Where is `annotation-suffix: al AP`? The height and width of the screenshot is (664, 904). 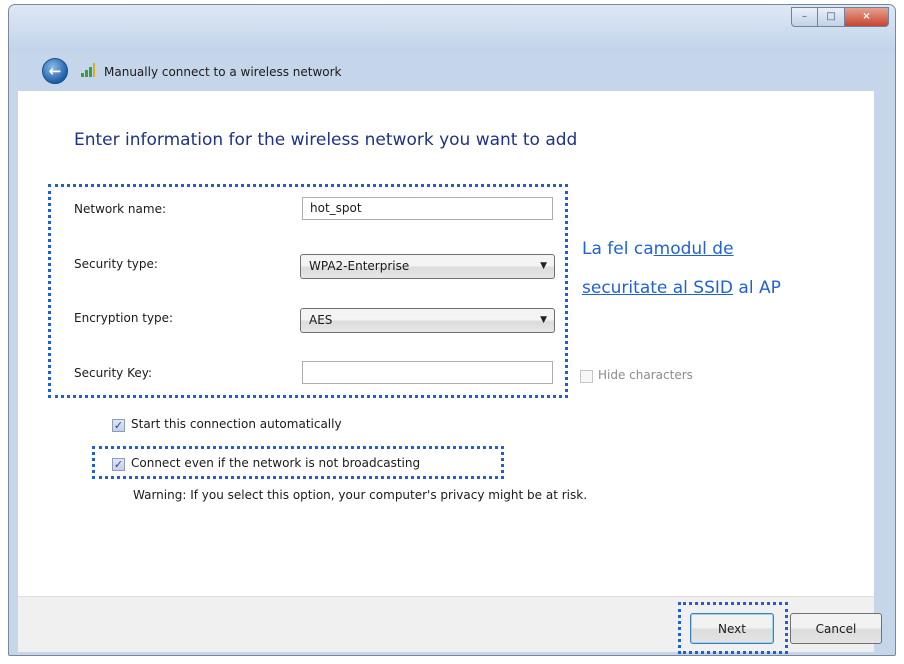
annotation-suffix: al AP is located at coordinates (757, 288).